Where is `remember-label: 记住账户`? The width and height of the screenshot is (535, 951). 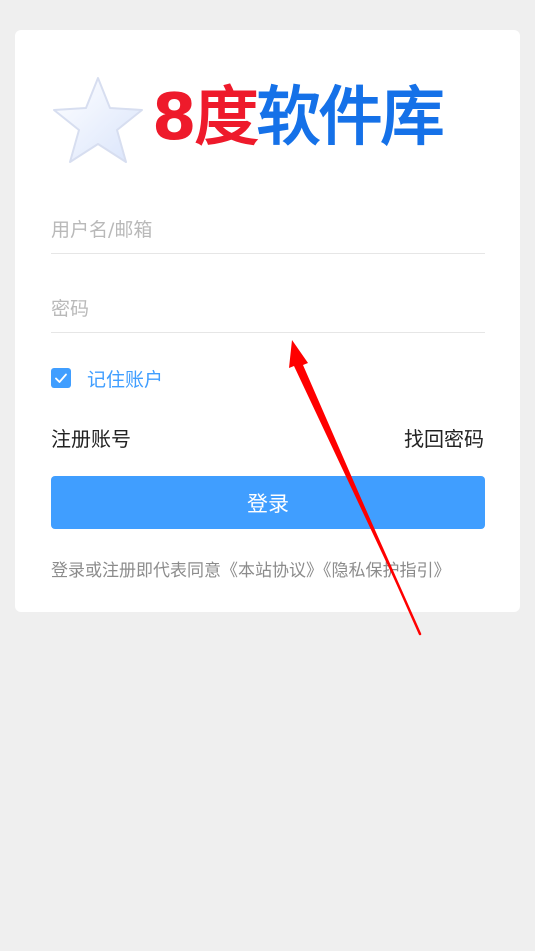
remember-label: 记住账户 is located at coordinates (125, 379).